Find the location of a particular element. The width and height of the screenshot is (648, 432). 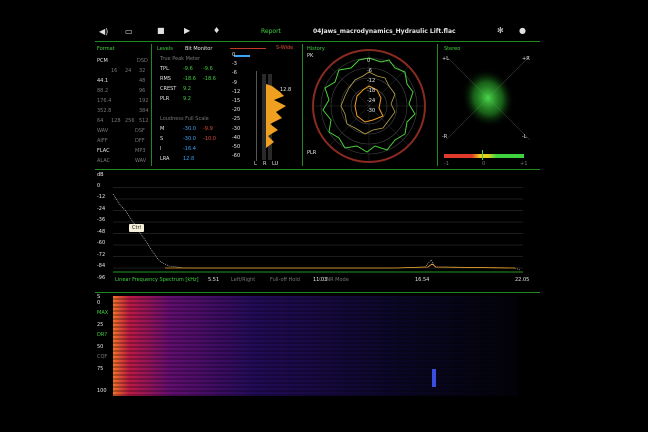

true-peak-label: True Peak Meter is located at coordinates (180, 59).